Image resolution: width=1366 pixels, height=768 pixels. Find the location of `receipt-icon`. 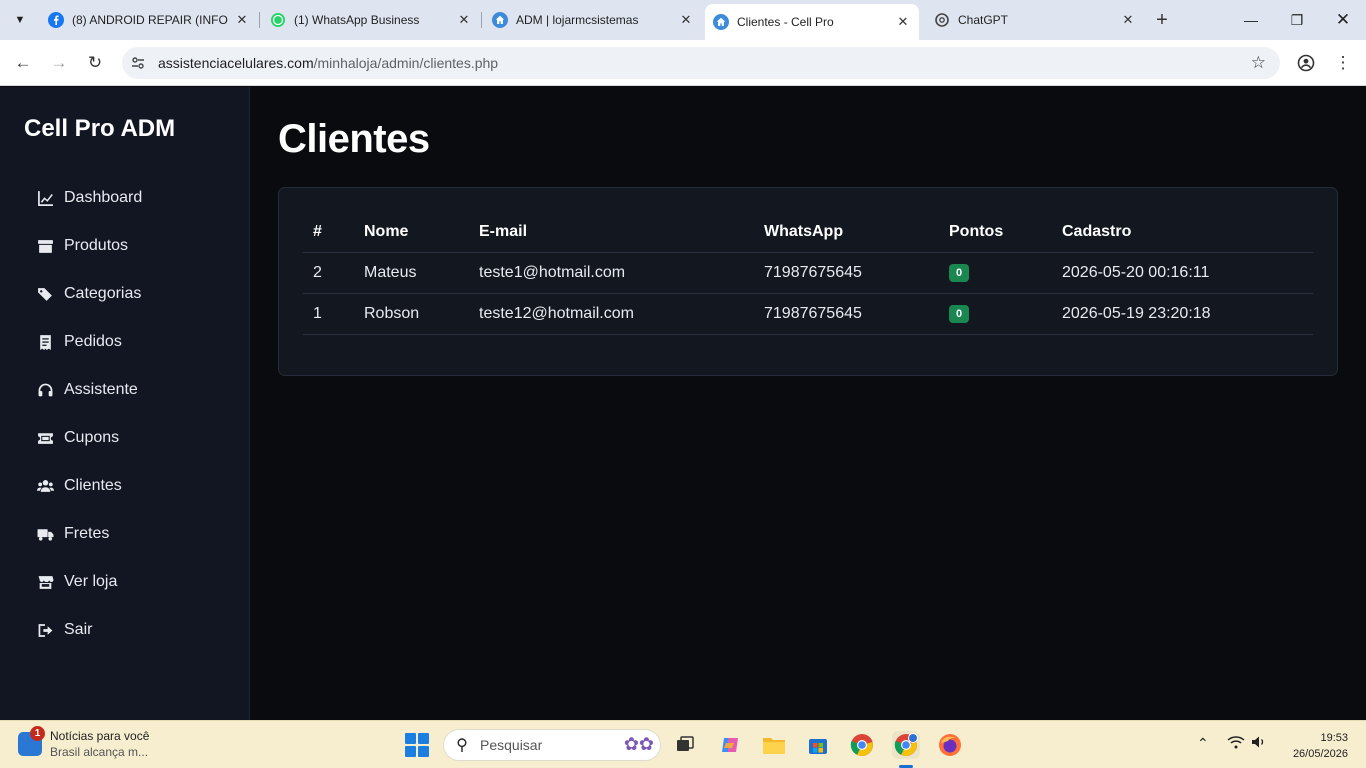

receipt-icon is located at coordinates (45, 342).